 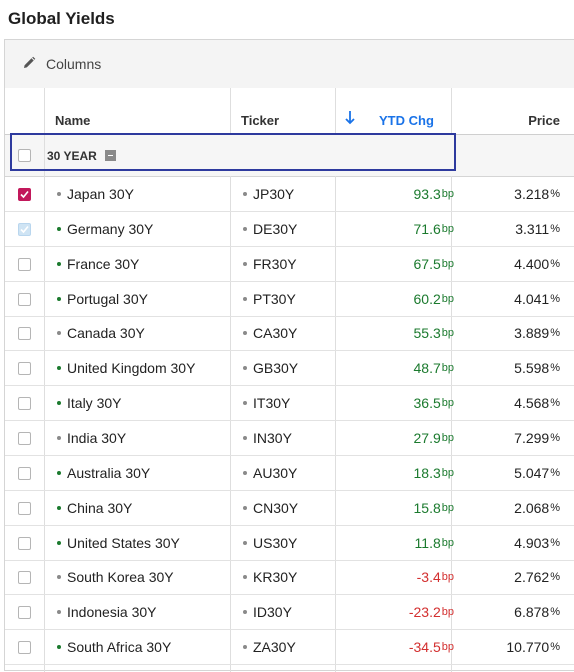 I want to click on table-row: South Korea 30Y KR30Y -3.4 bp 2.762%, so click(x=289, y=578).